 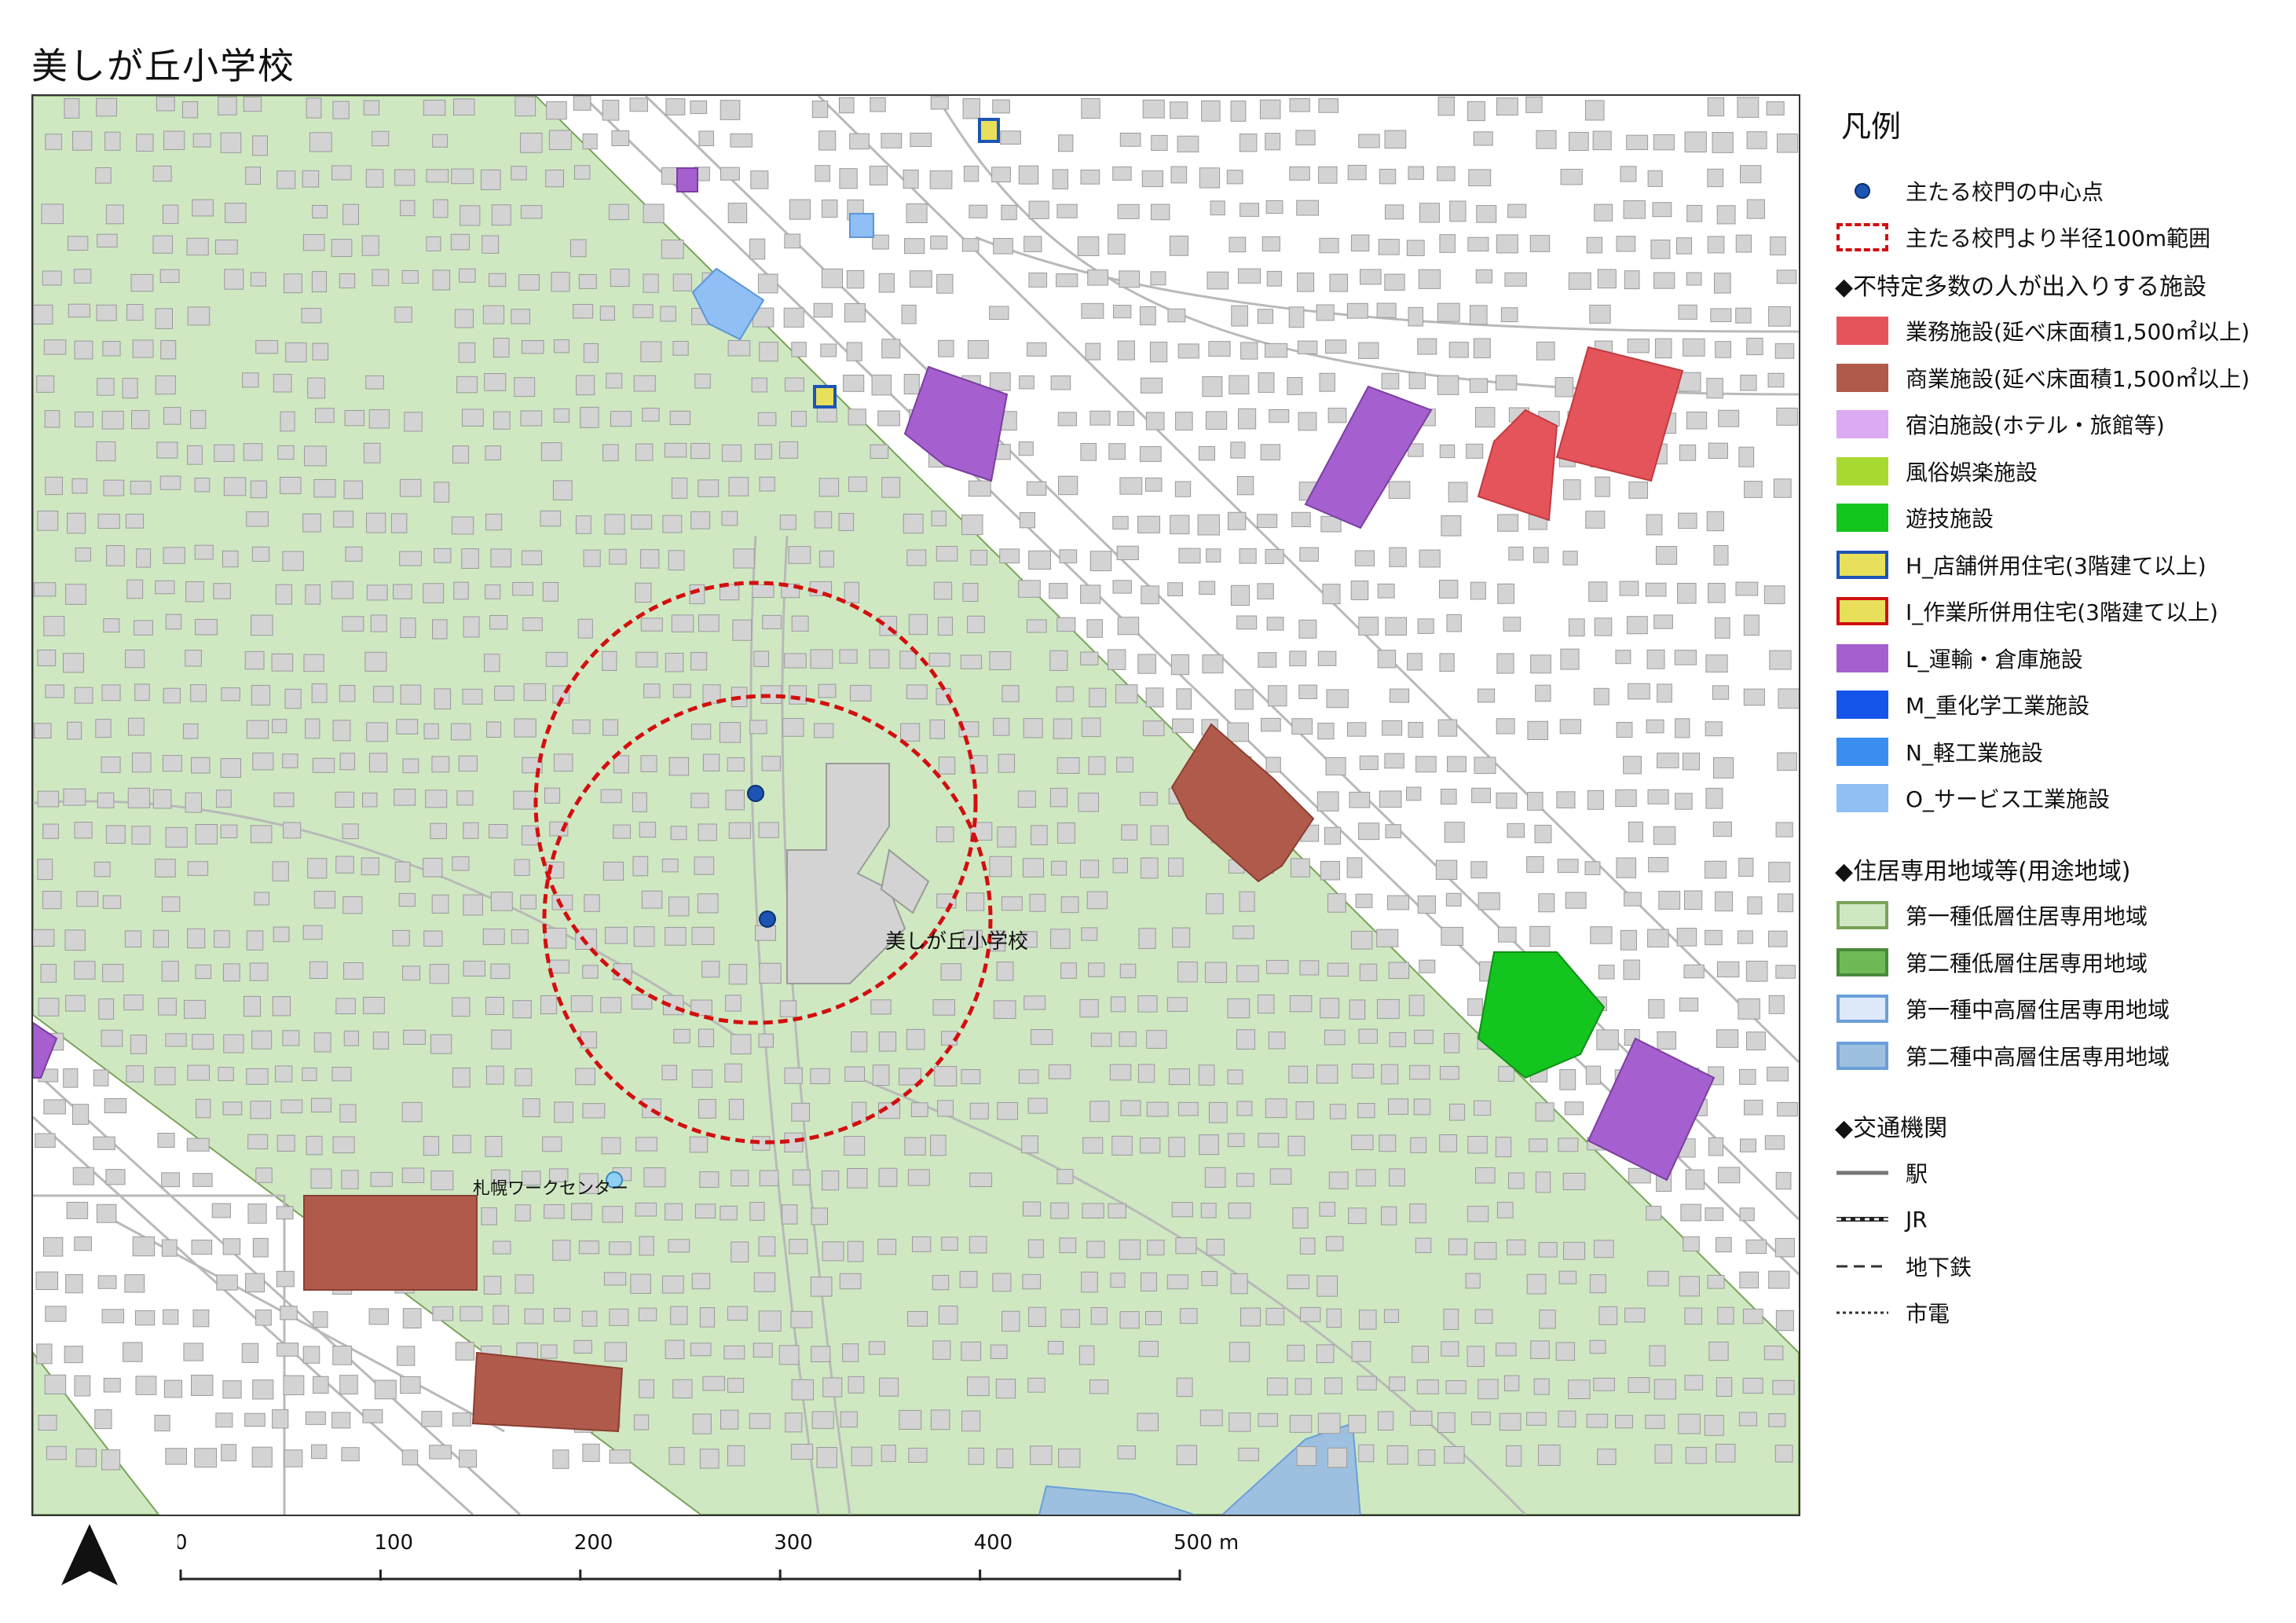 What do you see at coordinates (825, 396) in the screenshot?
I see `shop-house` at bounding box center [825, 396].